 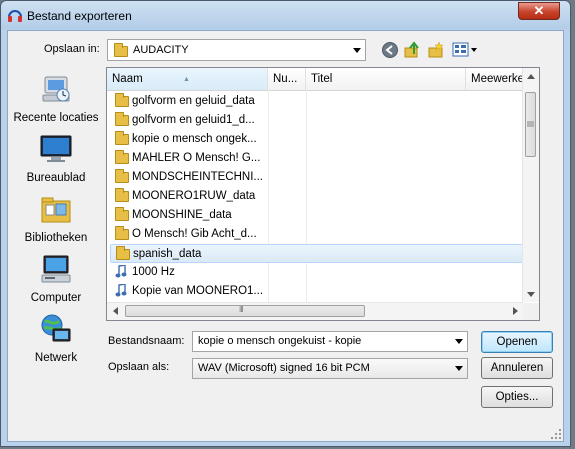 What do you see at coordinates (56, 178) in the screenshot?
I see `place-label: Bureaublad` at bounding box center [56, 178].